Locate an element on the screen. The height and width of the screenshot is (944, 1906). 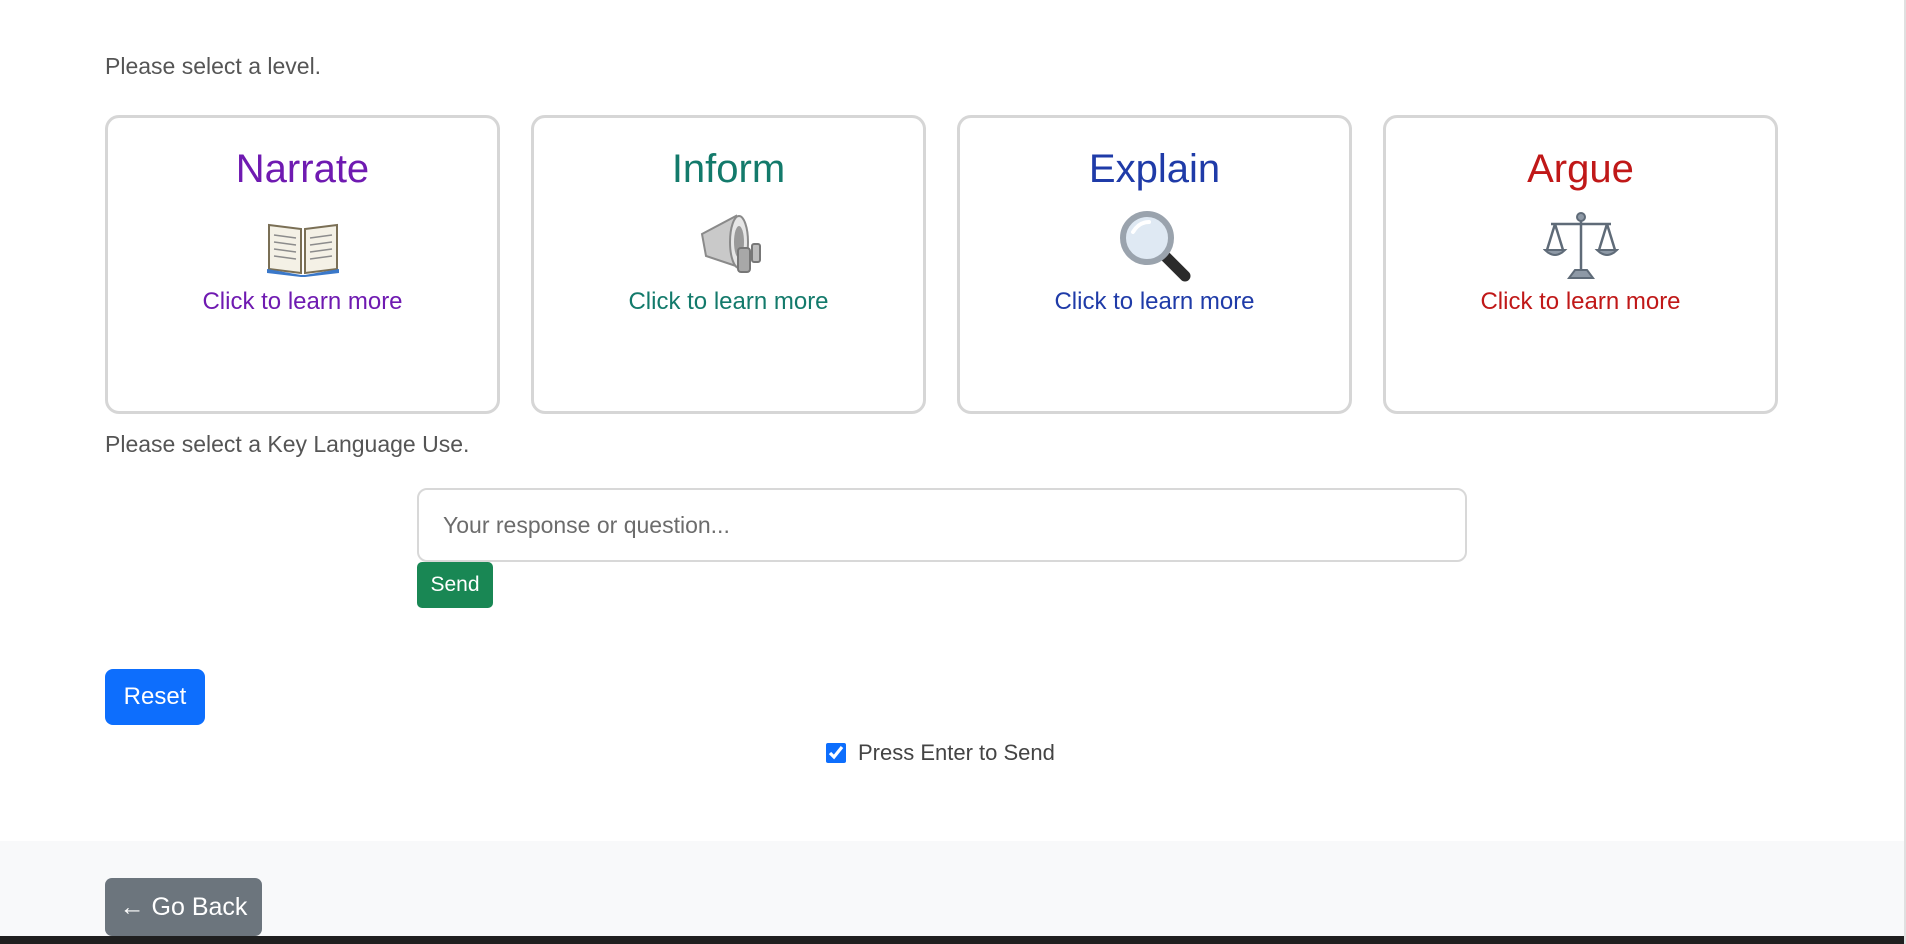
enter-to-send-checkbox is located at coordinates (836, 753).